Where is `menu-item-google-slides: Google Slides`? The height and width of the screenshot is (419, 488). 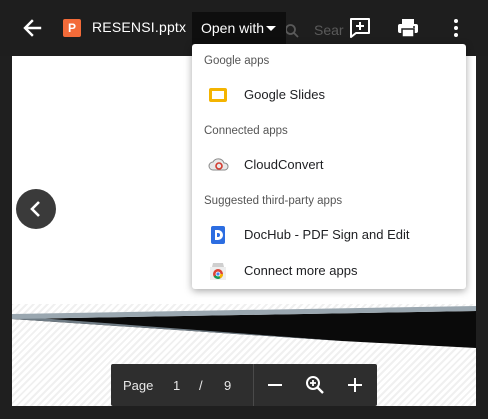 menu-item-google-slides: Google Slides is located at coordinates (329, 95).